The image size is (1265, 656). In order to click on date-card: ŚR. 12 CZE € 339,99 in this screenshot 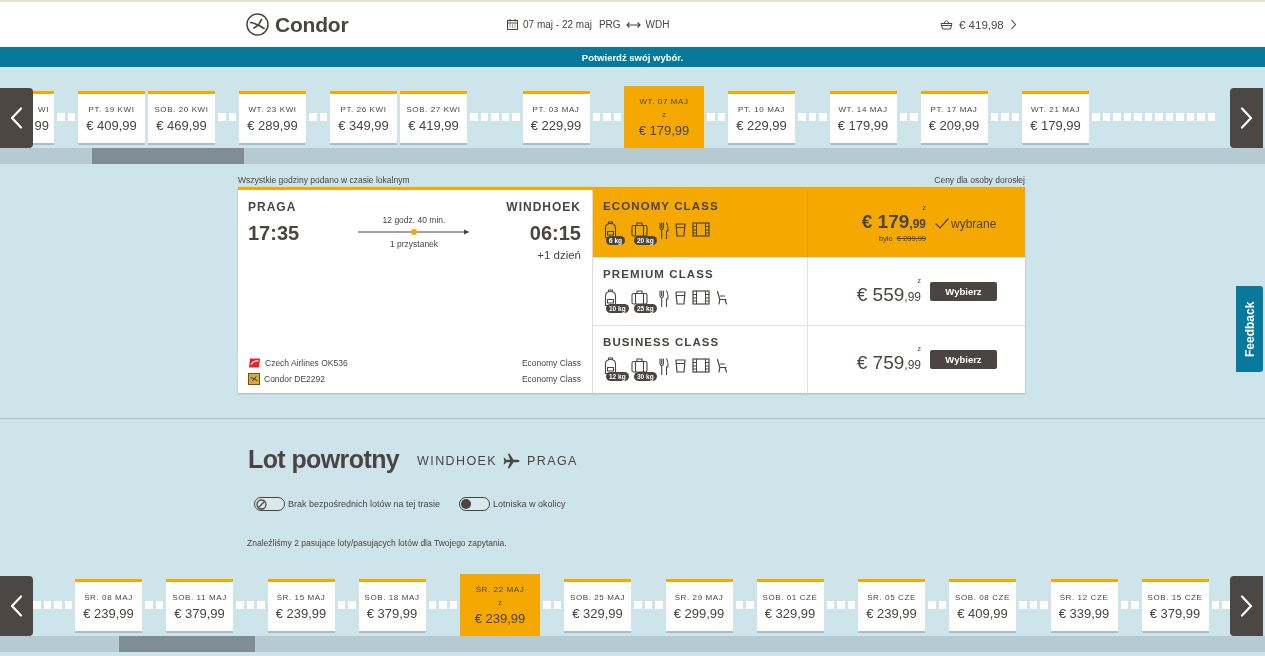, I will do `click(1084, 605)`.